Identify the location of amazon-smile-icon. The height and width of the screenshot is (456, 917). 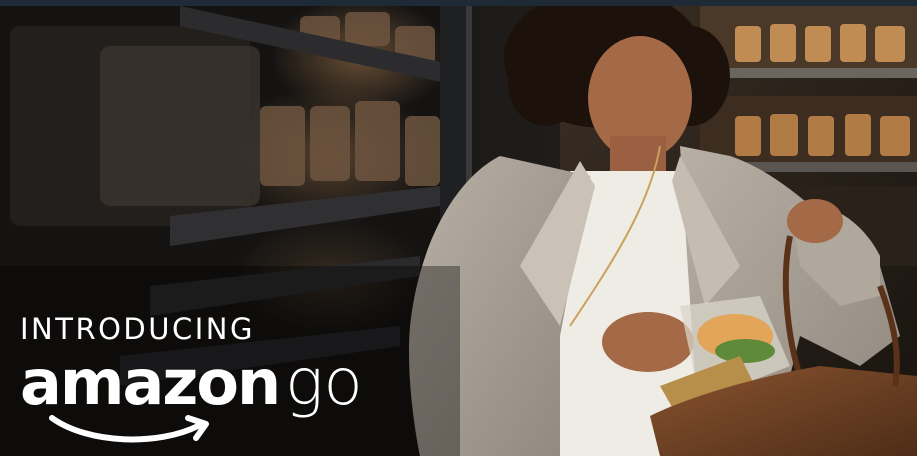
(129, 429).